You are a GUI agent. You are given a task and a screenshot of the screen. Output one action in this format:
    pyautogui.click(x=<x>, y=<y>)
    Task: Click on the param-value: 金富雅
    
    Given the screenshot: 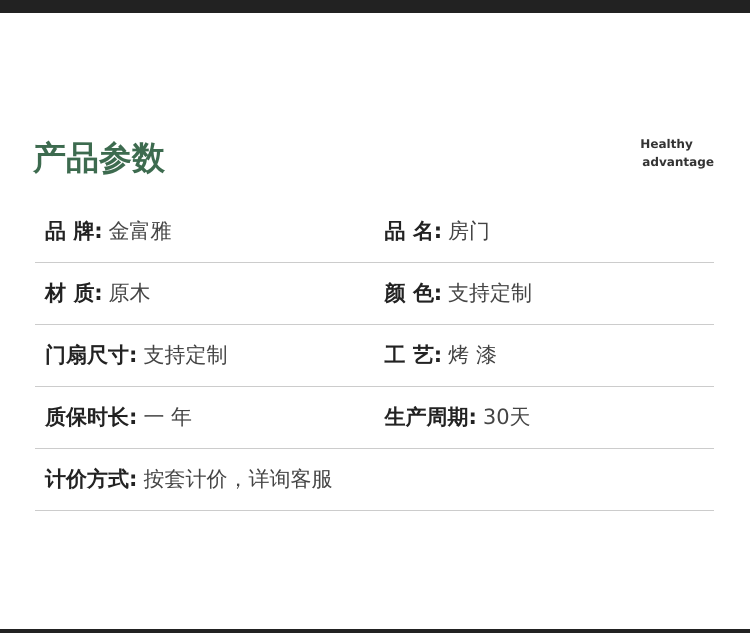 What is the action you would take?
    pyautogui.click(x=140, y=231)
    